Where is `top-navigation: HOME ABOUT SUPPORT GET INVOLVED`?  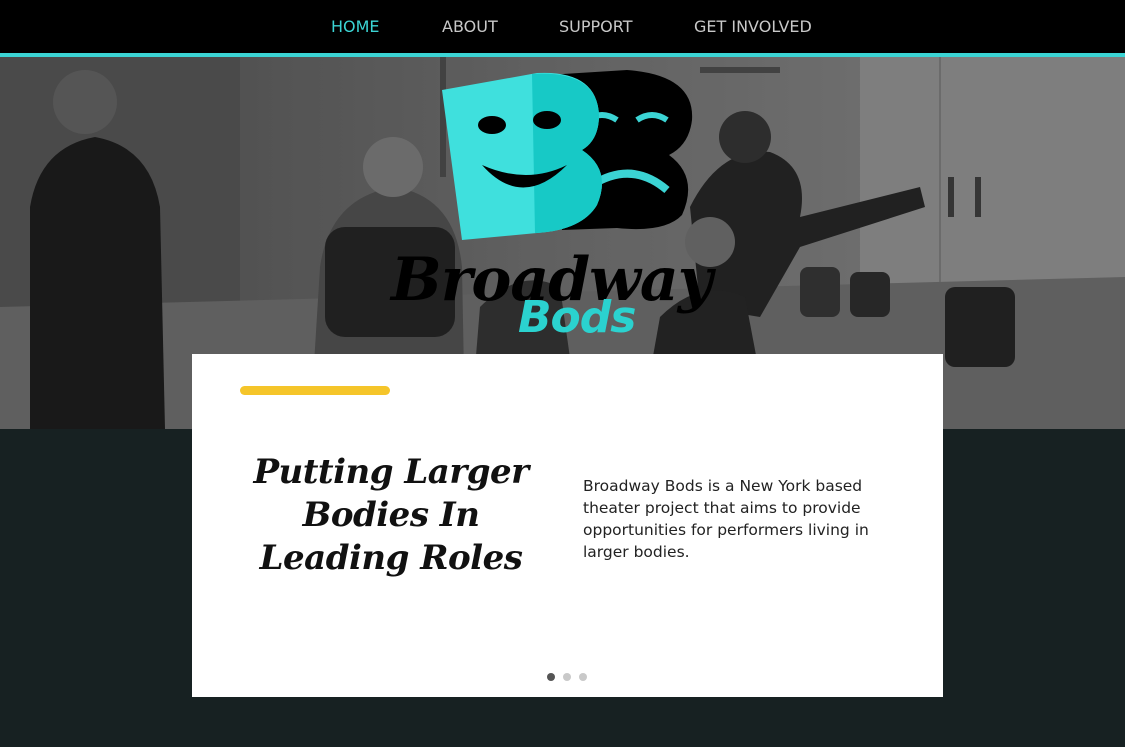 top-navigation: HOME ABOUT SUPPORT GET INVOLVED is located at coordinates (562, 28).